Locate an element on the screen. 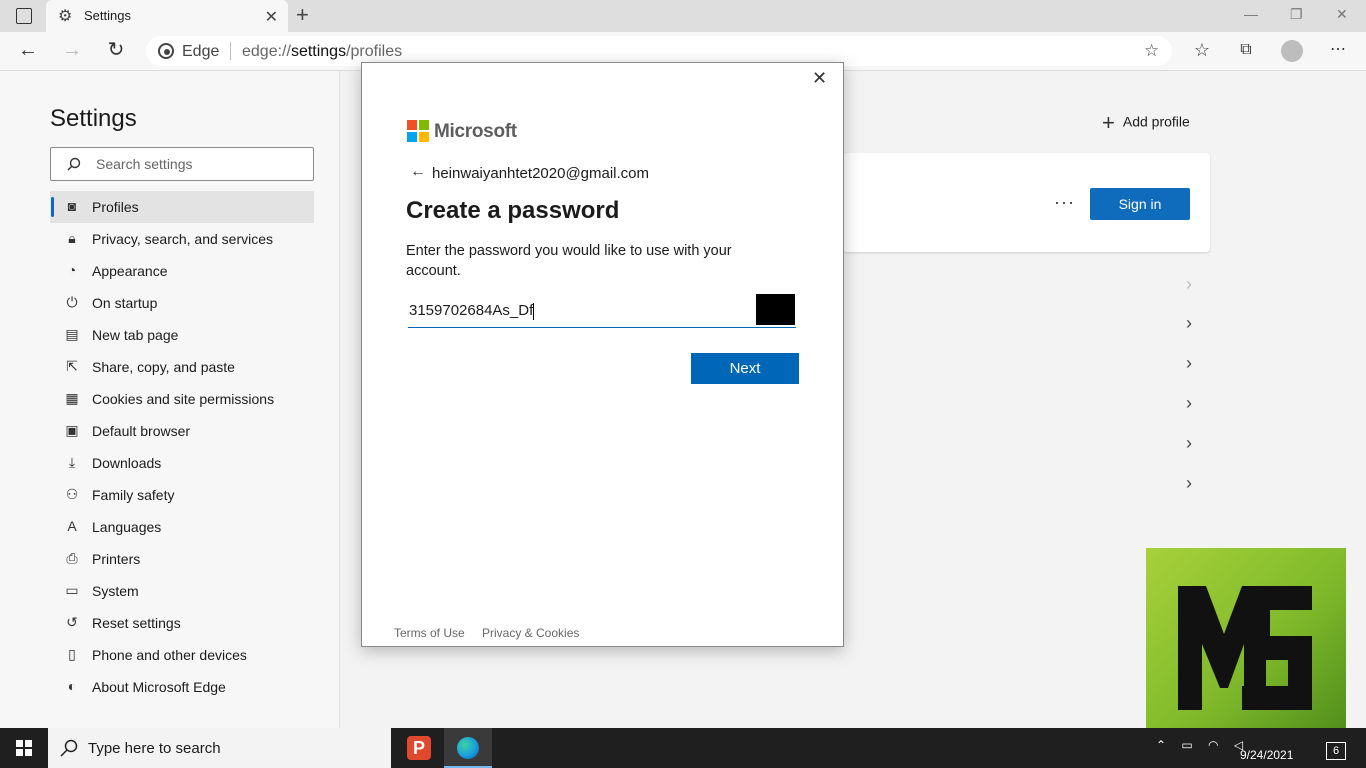 Image resolution: width=1366 pixels, height=768 pixels. account-email: heinwaiyanhtet2020@gmail.com is located at coordinates (541, 173).